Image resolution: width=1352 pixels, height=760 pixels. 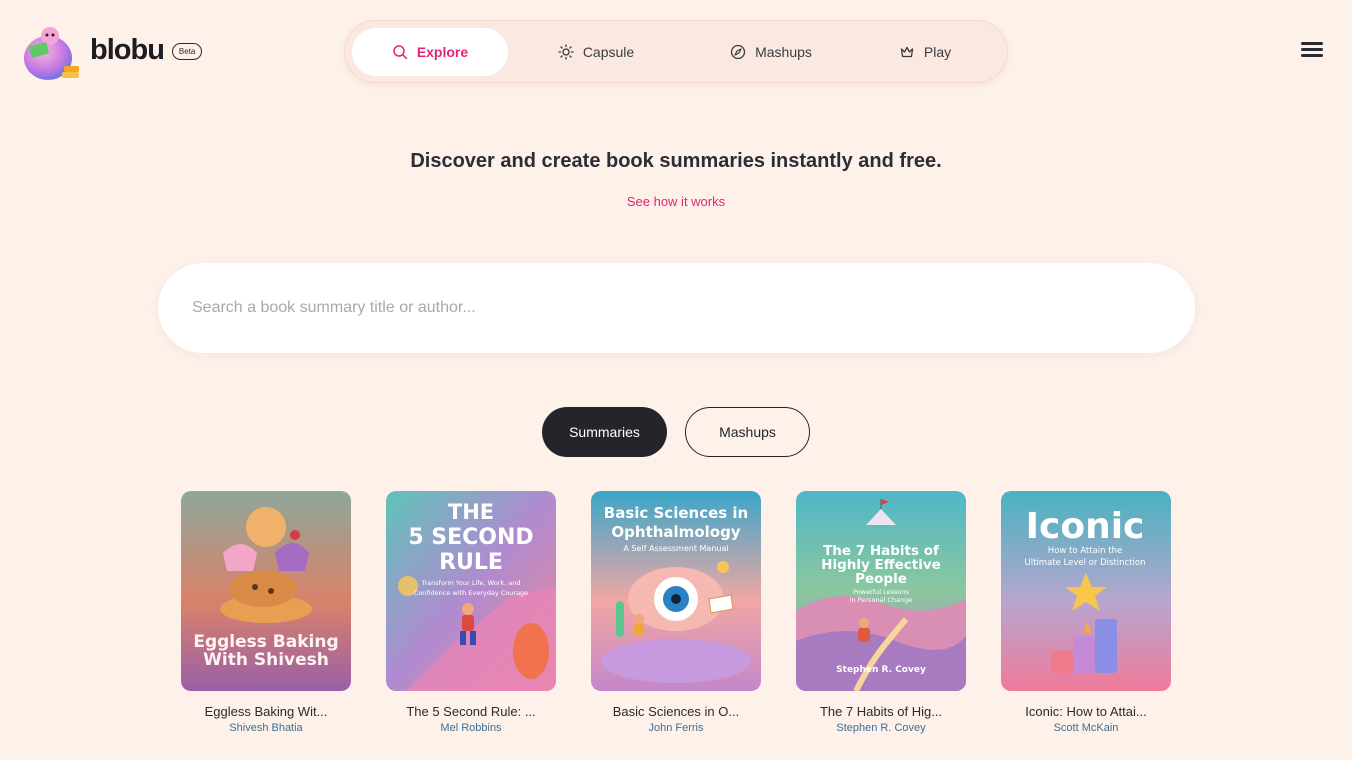 What do you see at coordinates (783, 51) in the screenshot?
I see `nav-tab-label: Mashups` at bounding box center [783, 51].